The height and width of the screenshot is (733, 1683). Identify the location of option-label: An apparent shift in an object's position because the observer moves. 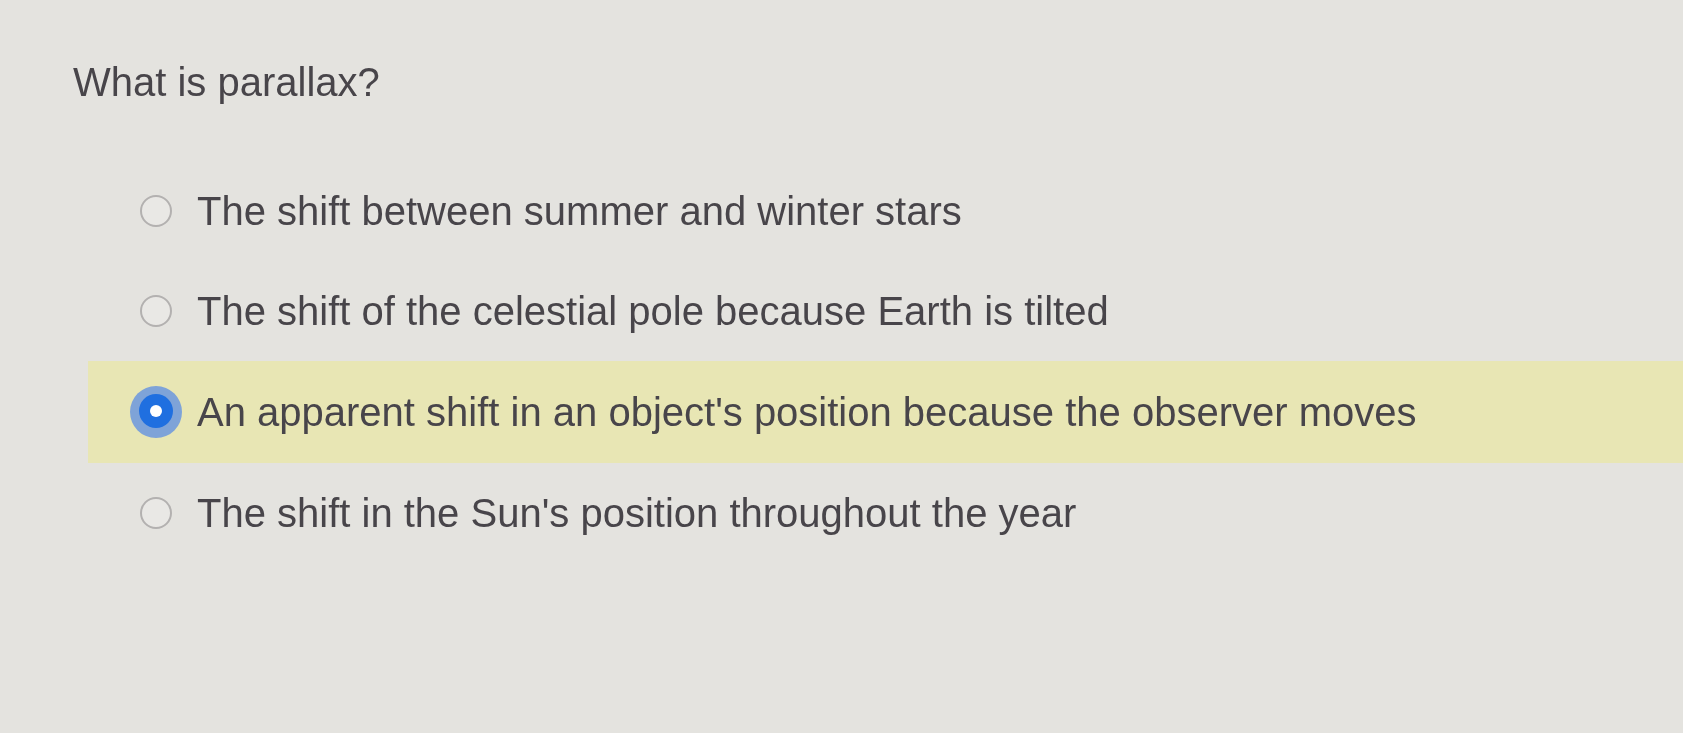
(807, 412).